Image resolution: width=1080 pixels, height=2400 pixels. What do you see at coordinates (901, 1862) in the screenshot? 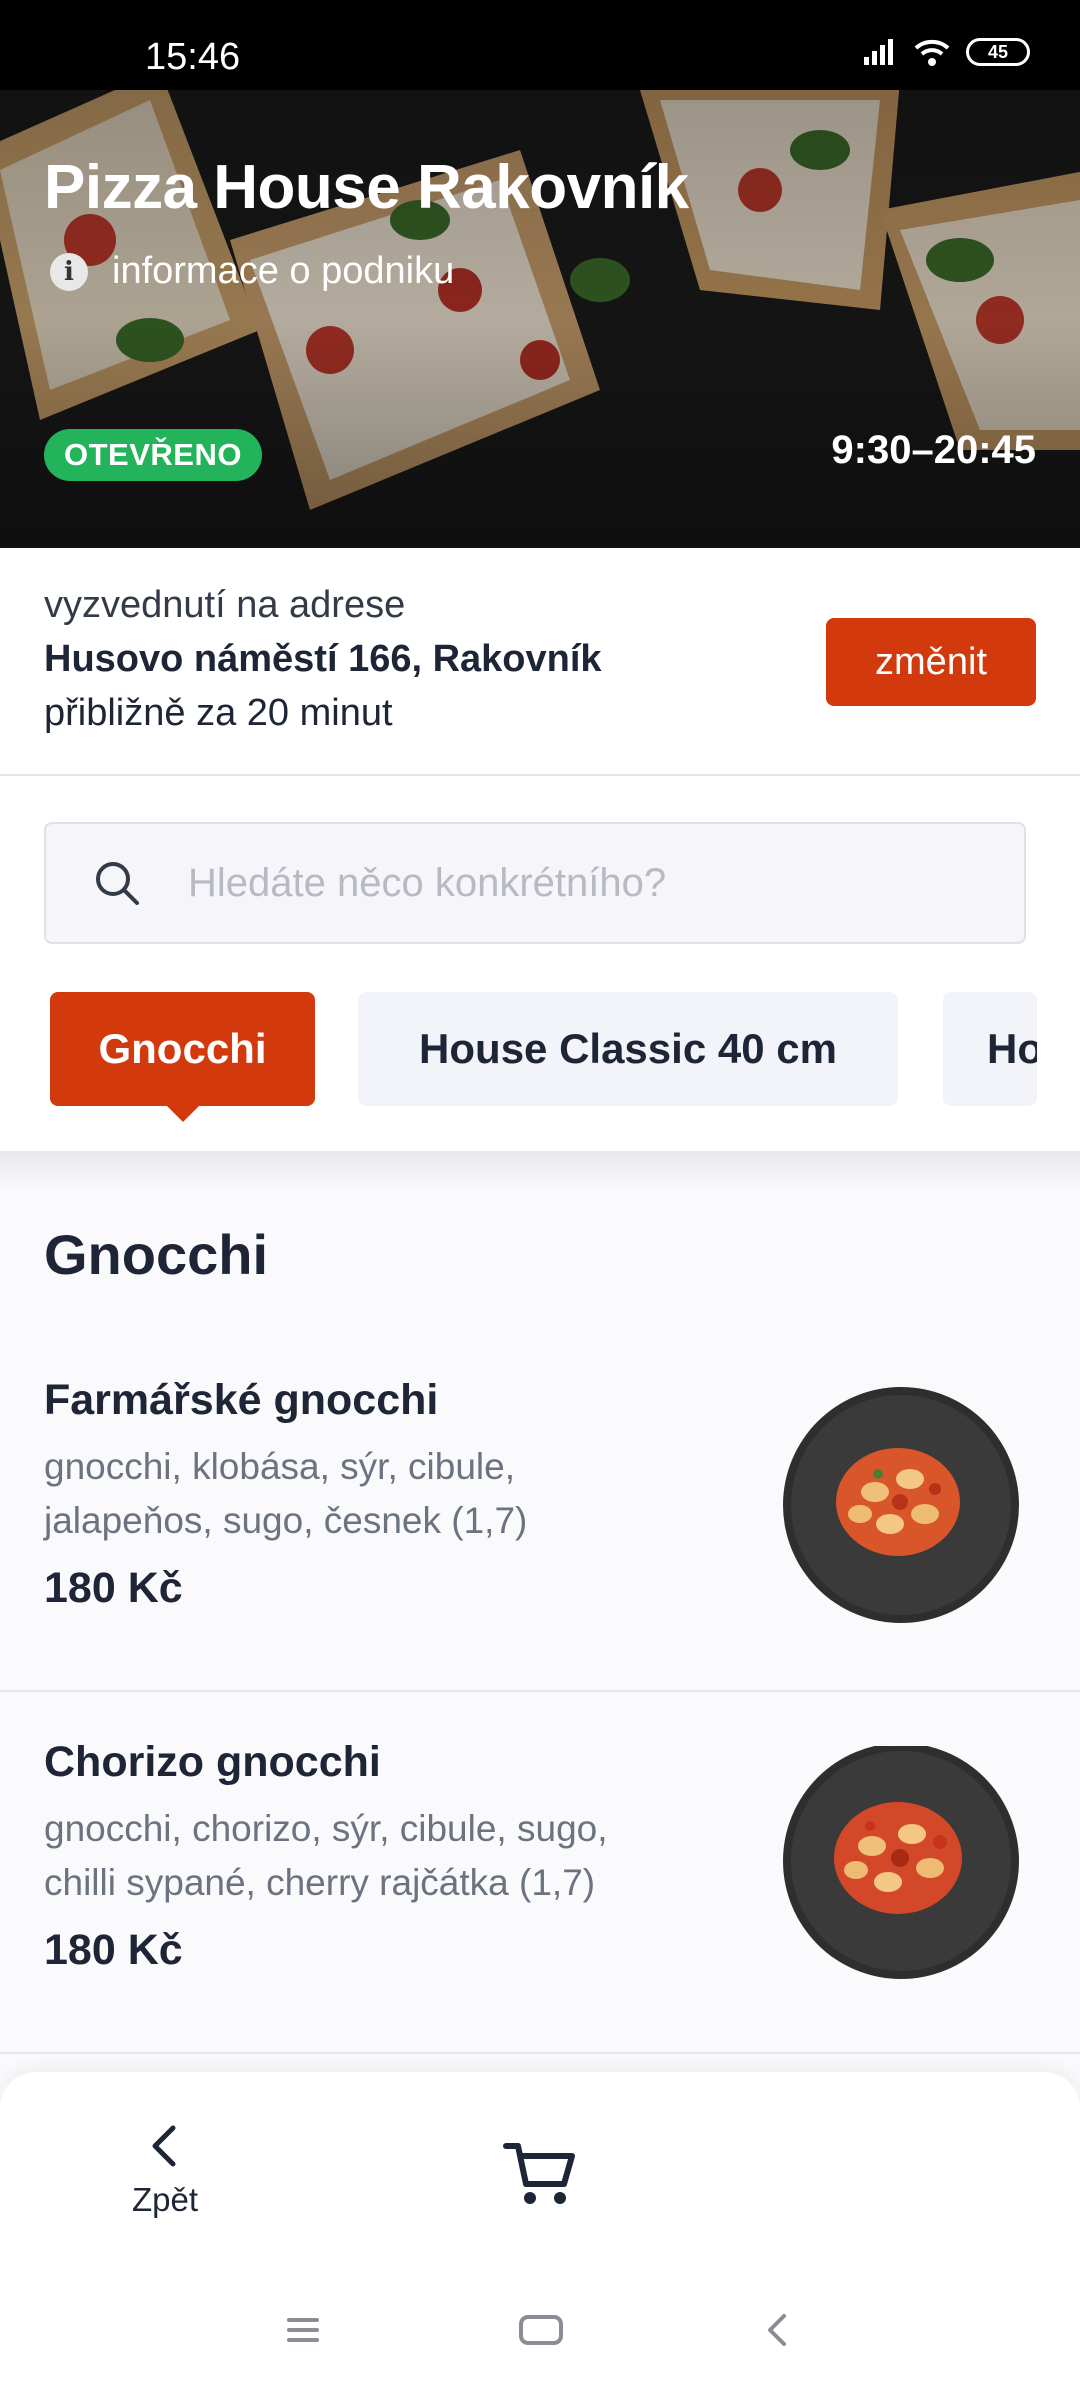
I see `chorizo-gnocchi-dish-image` at bounding box center [901, 1862].